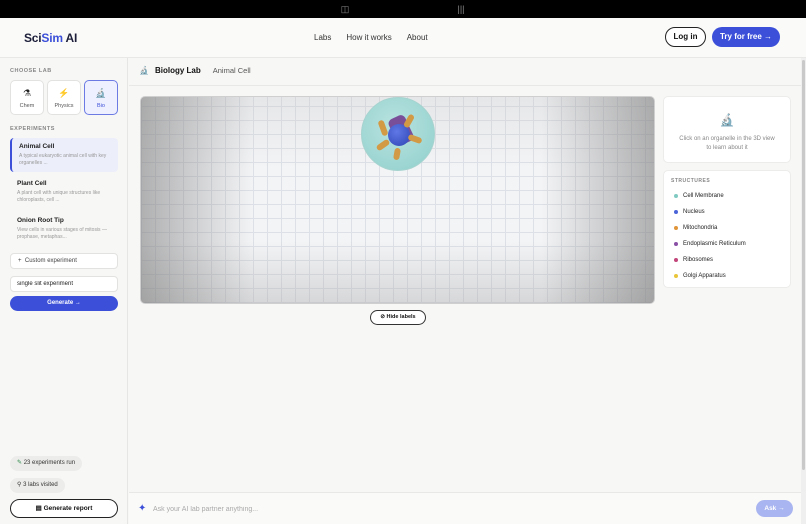 The height and width of the screenshot is (524, 806). Describe the element at coordinates (64, 284) in the screenshot. I see `custom-experiment-input` at that location.